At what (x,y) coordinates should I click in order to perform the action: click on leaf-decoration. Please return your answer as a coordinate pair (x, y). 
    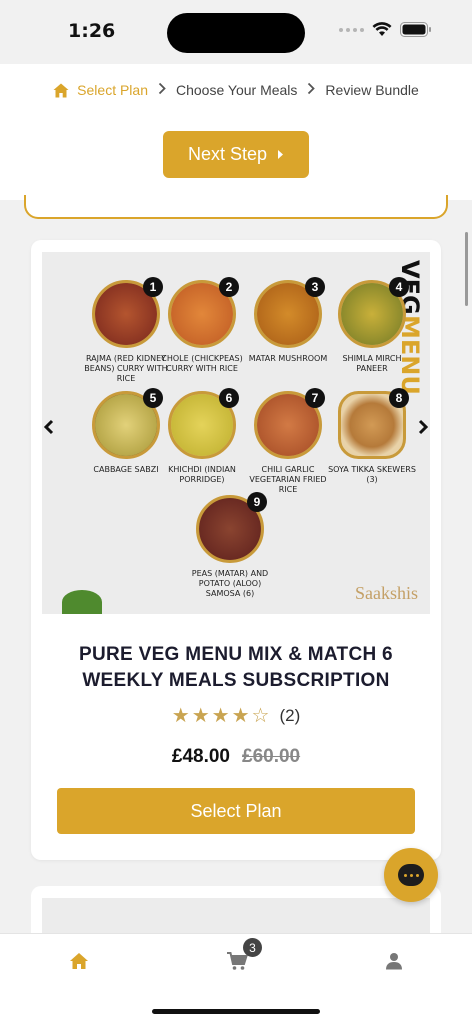
    Looking at the image, I should click on (82, 602).